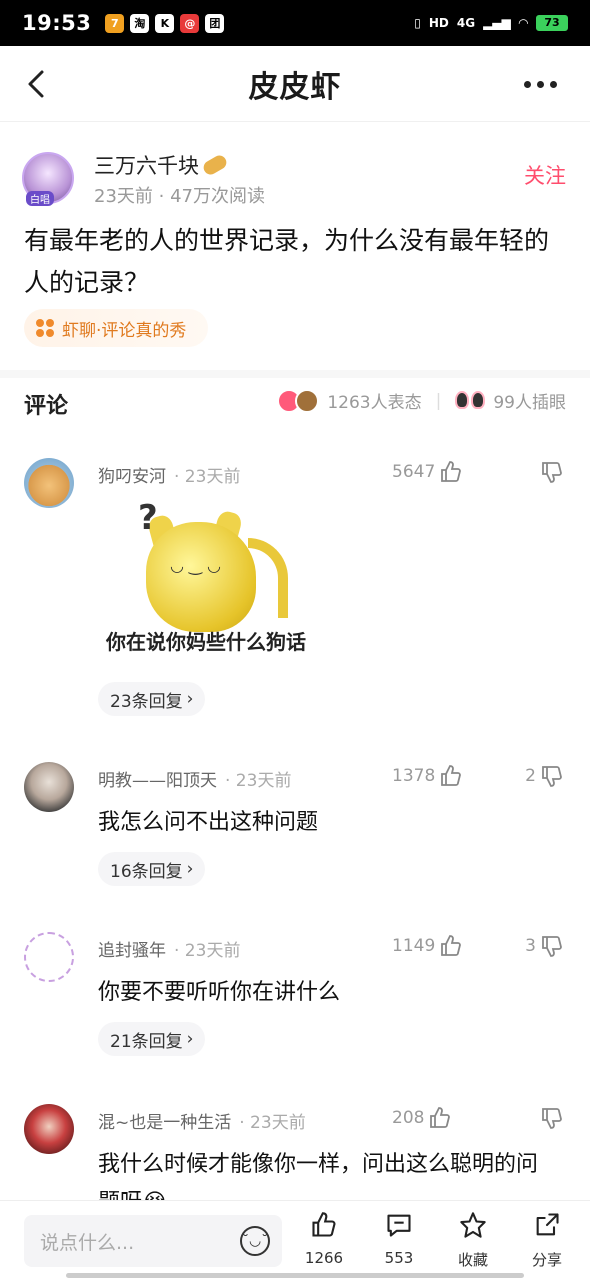 The height and width of the screenshot is (1280, 590). I want to click on status-right: ▯ HD 4G ▂▄▆ ◠ 73, so click(491, 23).